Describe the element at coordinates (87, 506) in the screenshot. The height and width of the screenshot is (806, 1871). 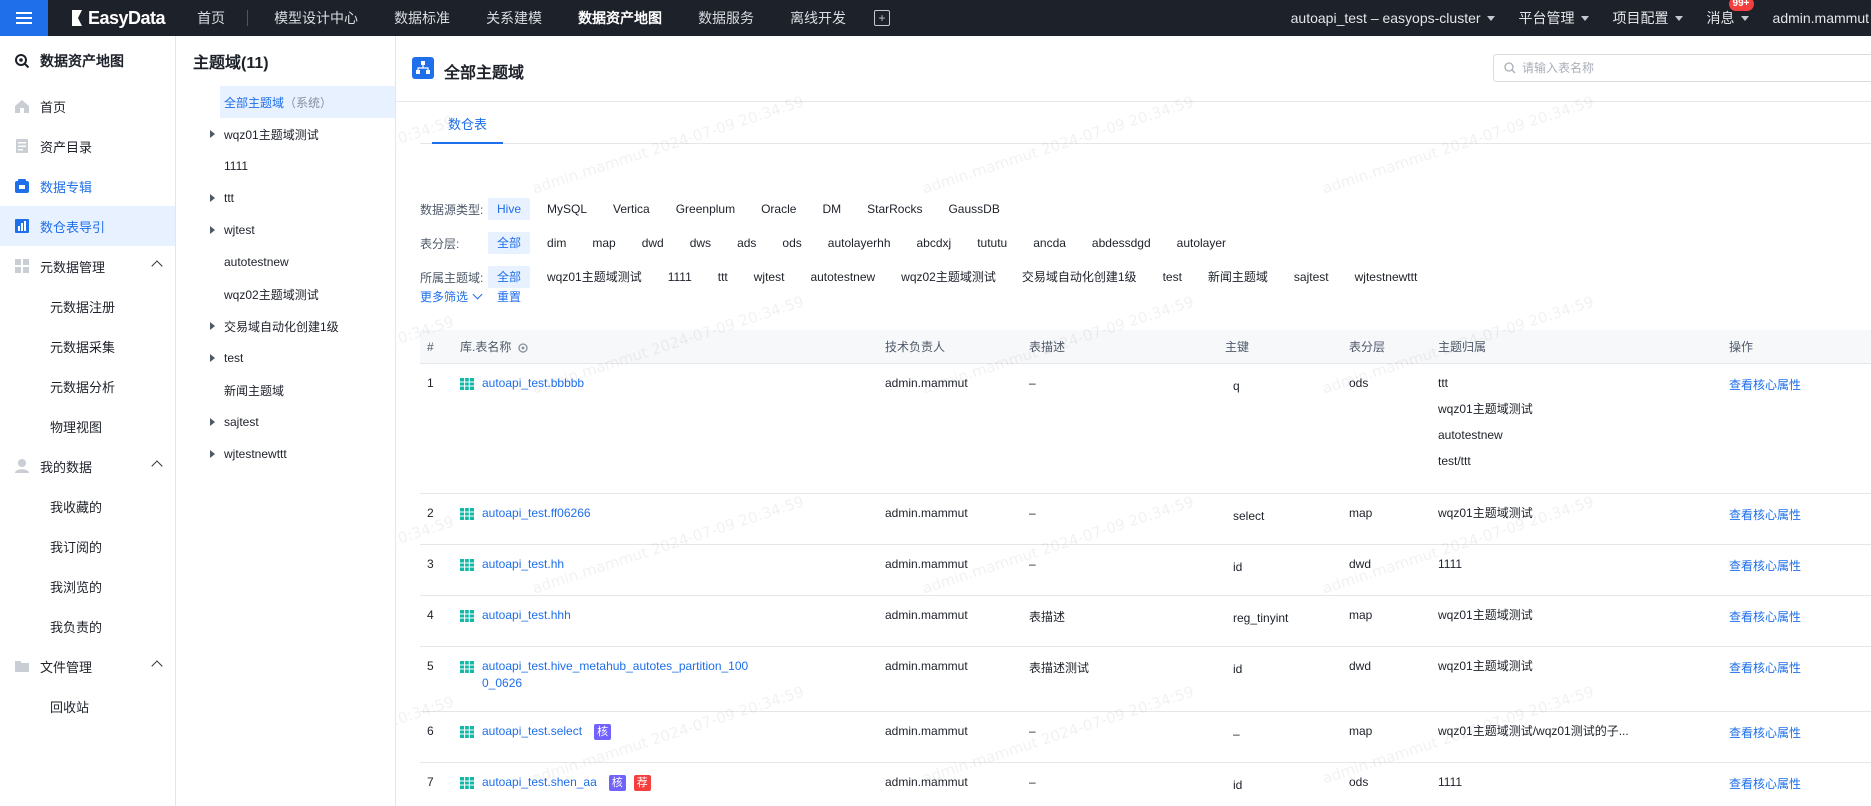
I see `sidebar-subitem-favorites: 我收藏的` at that location.